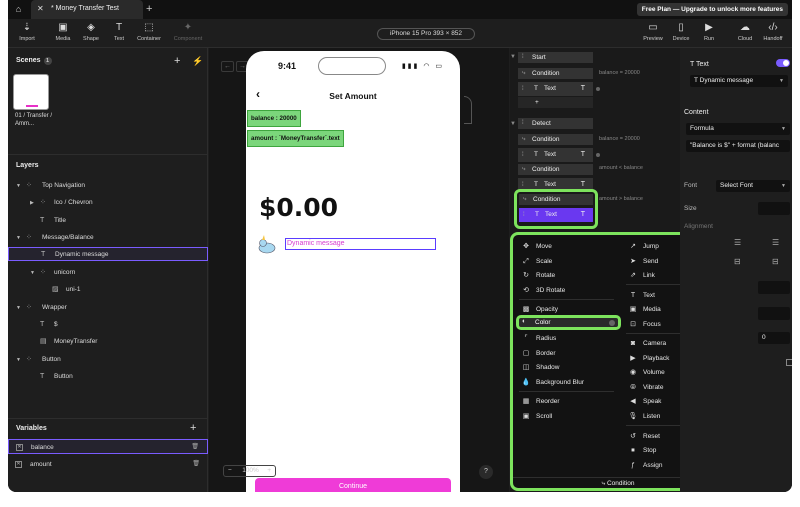 The height and width of the screenshot is (507, 800). What do you see at coordinates (18, 9) in the screenshot?
I see `home-icon: ⌂` at bounding box center [18, 9].